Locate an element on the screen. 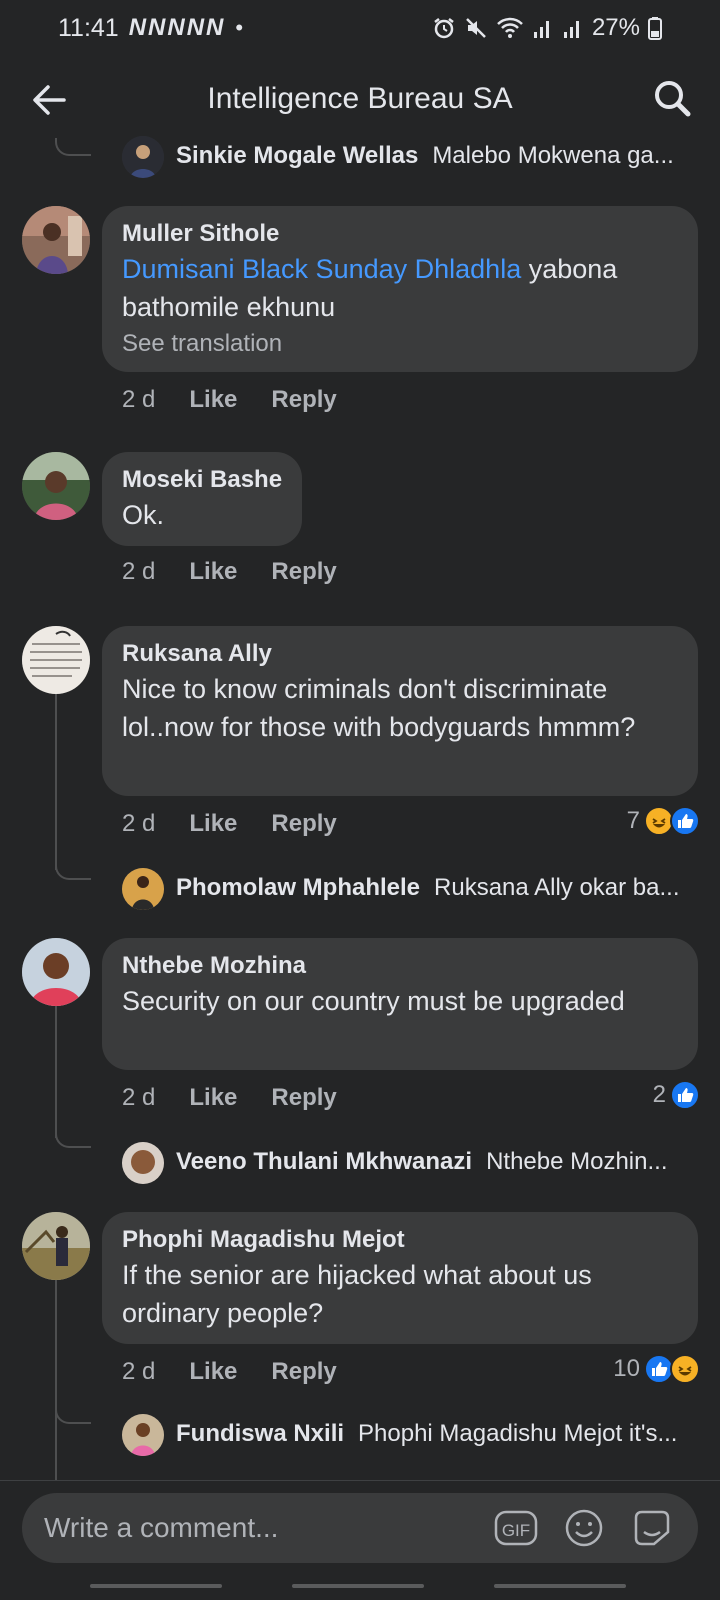 The image size is (720, 1600). reaction-count: 7 is located at coordinates (633, 820).